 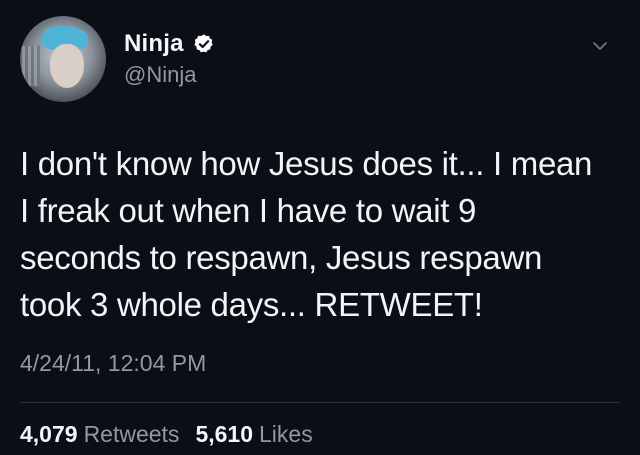 I want to click on engagement-stats: 4,079 Retweets 5,610 Likes, so click(x=166, y=434).